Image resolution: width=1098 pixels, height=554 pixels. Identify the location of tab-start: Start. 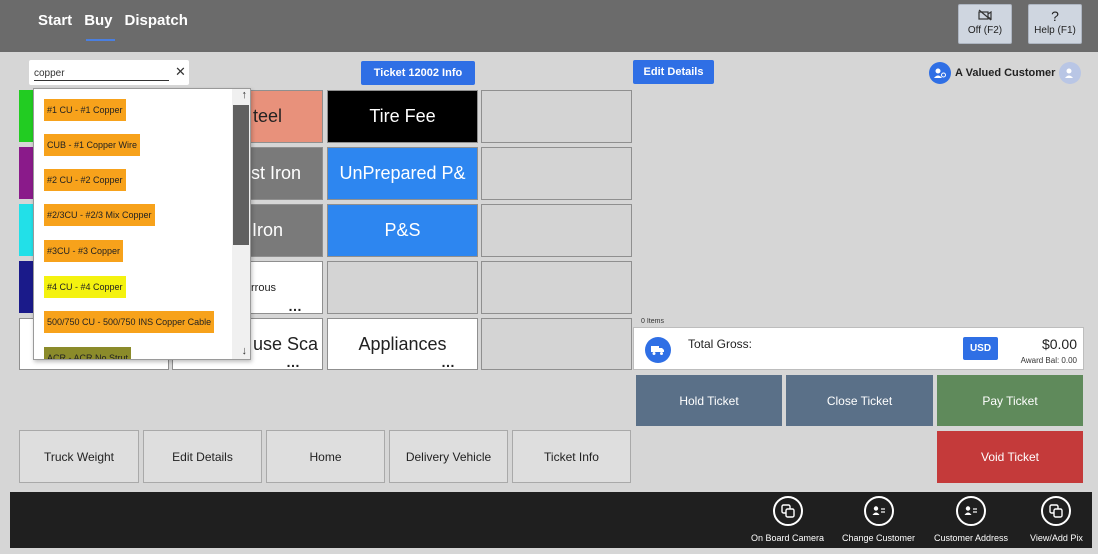
(55, 24).